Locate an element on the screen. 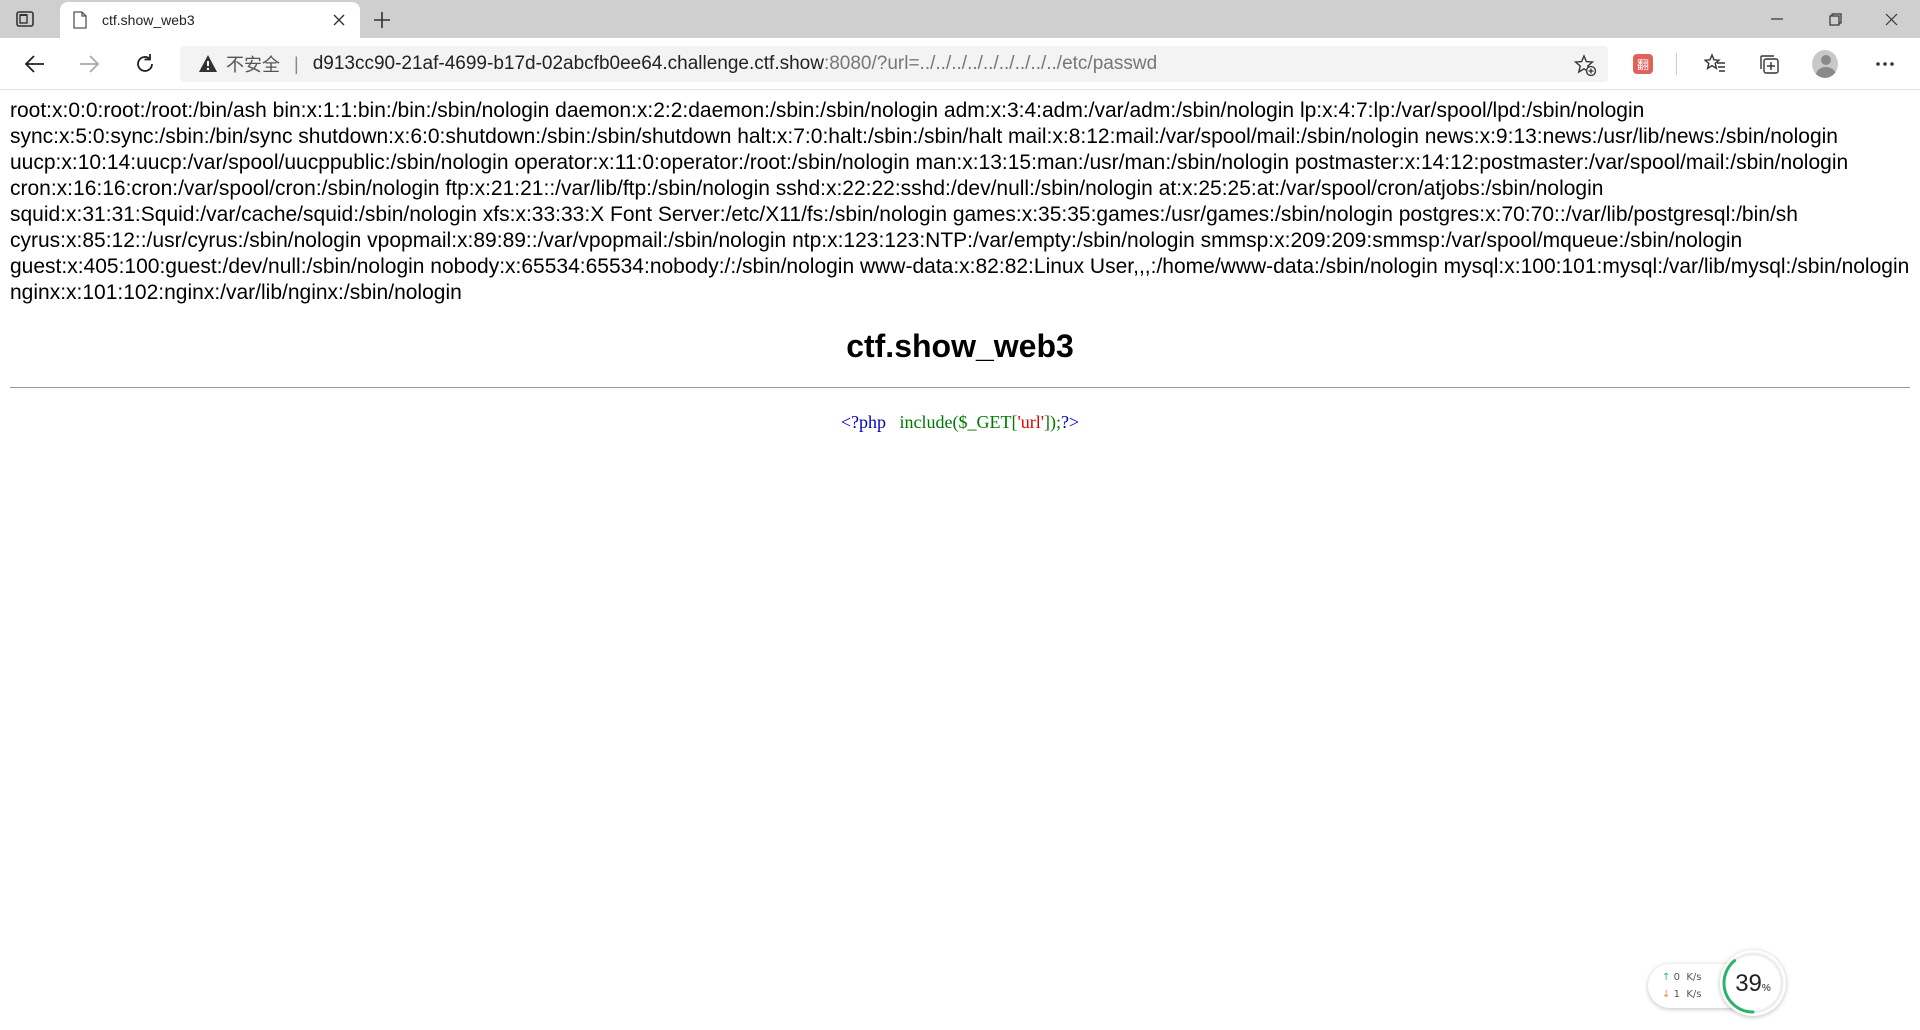 Image resolution: width=1920 pixels, height=1030 pixels. upload-speed: ↑ 0 K/s is located at coordinates (1682, 977).